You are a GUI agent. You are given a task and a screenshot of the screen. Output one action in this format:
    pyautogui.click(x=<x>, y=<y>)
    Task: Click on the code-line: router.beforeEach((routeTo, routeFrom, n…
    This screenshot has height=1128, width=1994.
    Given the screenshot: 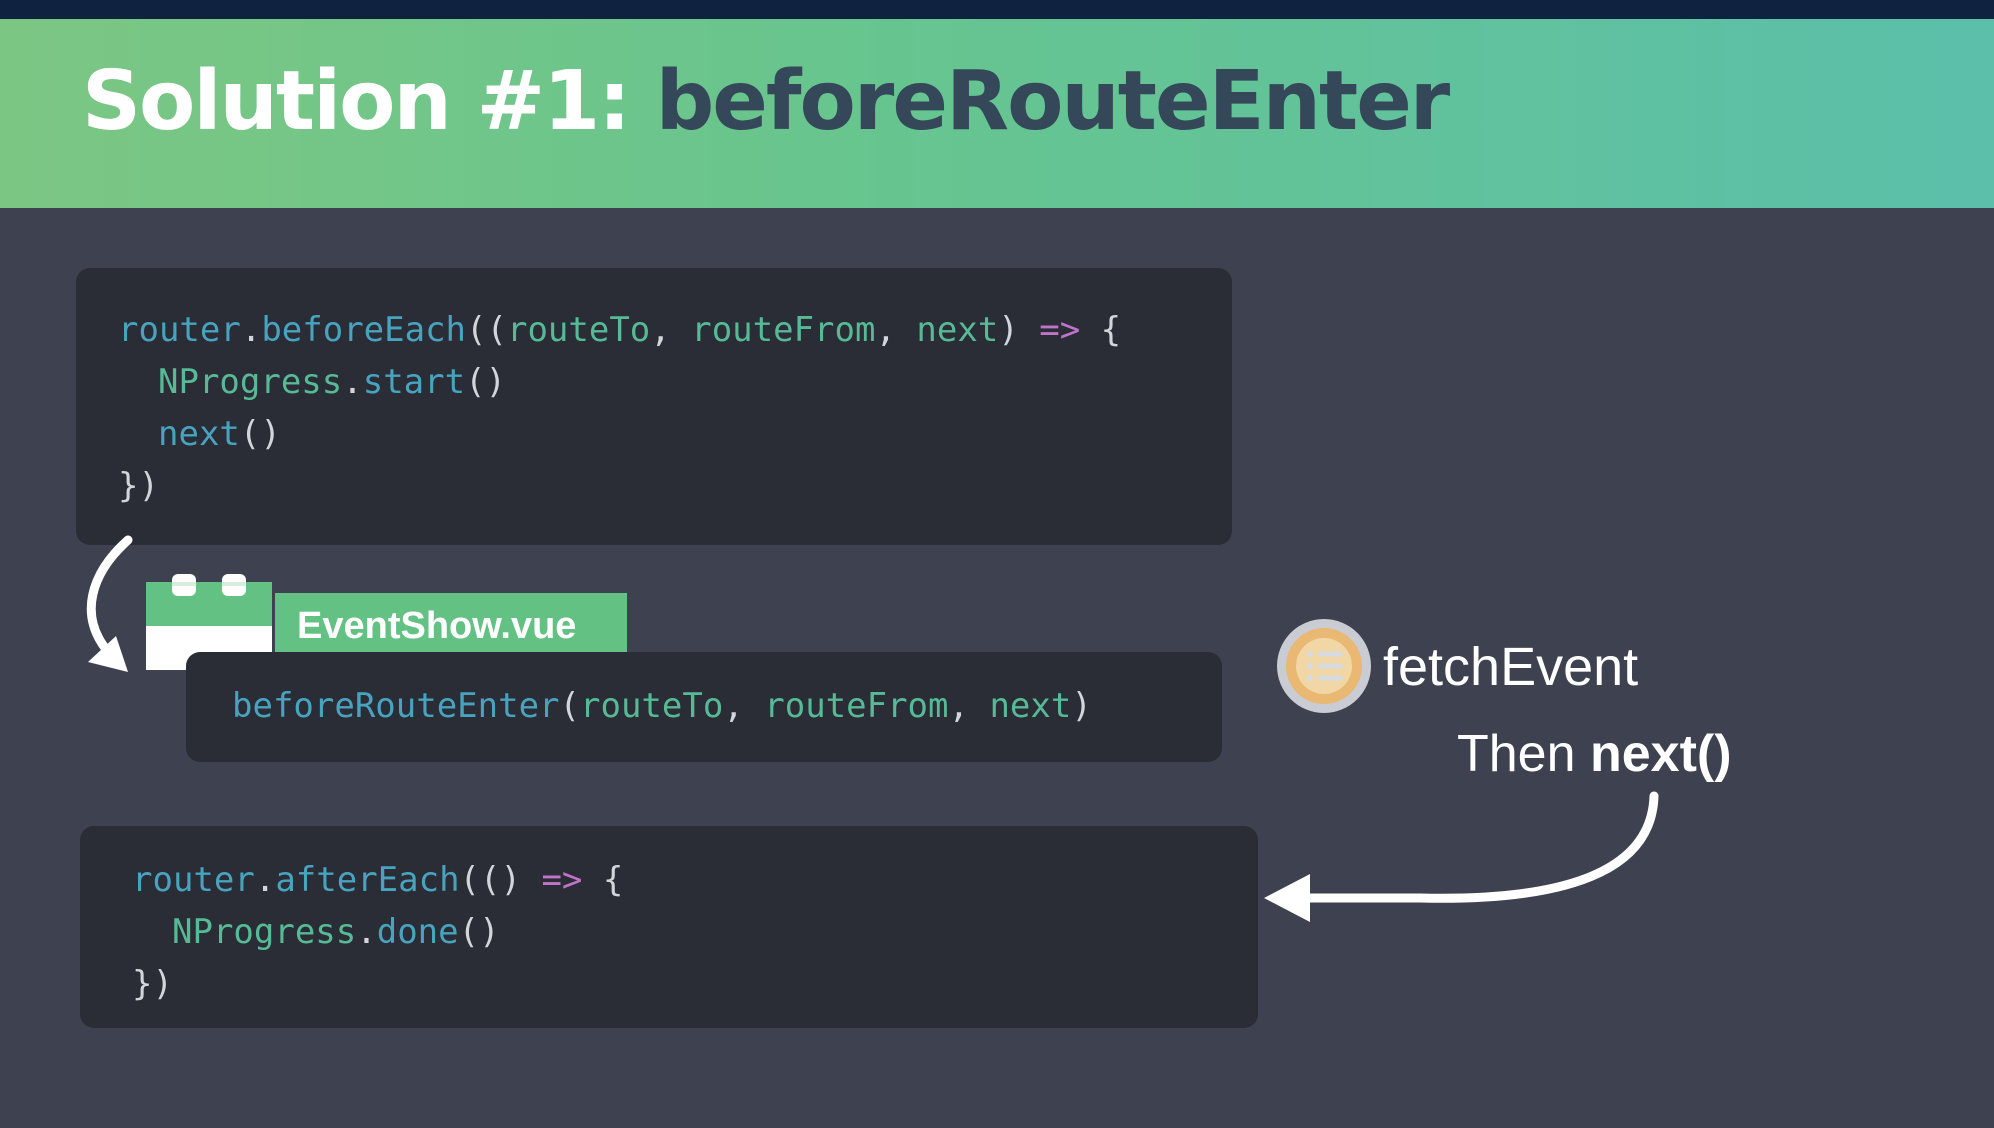 What is the action you would take?
    pyautogui.click(x=620, y=330)
    